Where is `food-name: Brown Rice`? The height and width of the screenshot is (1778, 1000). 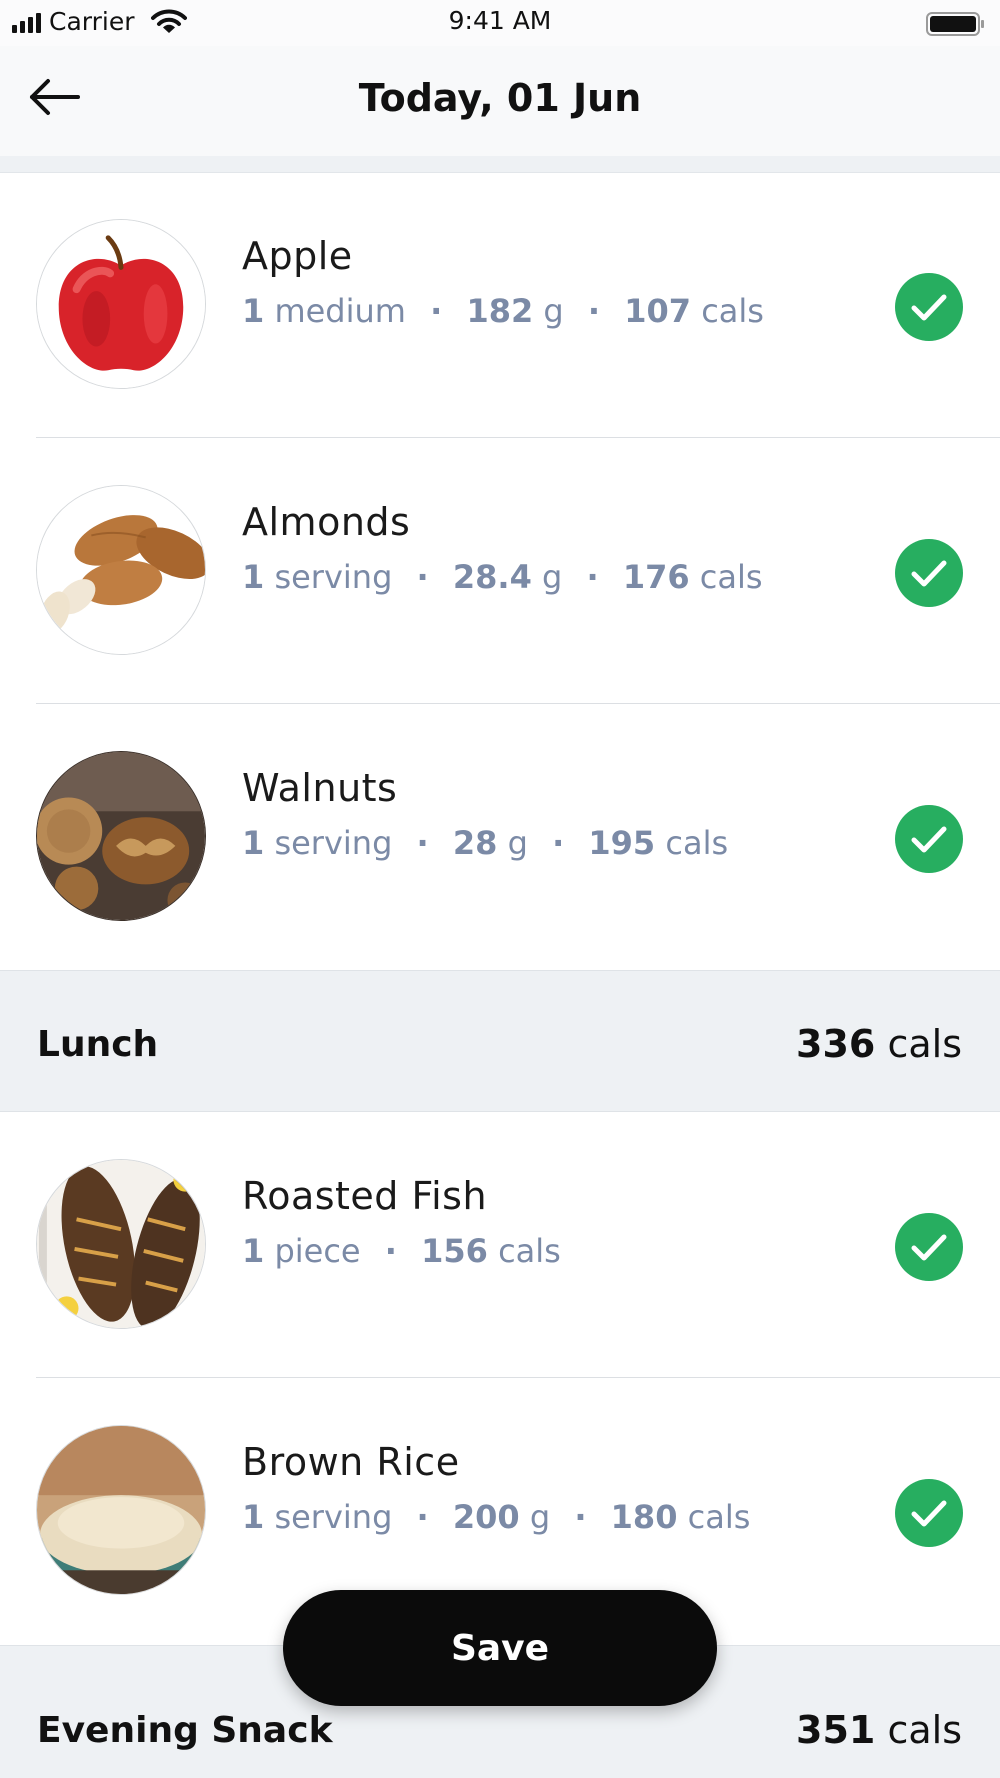
food-name: Brown Rice is located at coordinates (351, 1462).